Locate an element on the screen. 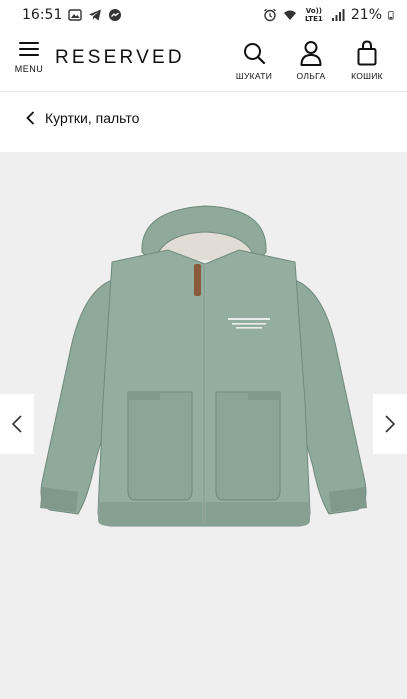 The height and width of the screenshot is (699, 407). cart-button: КОШИК is located at coordinates (367, 60).